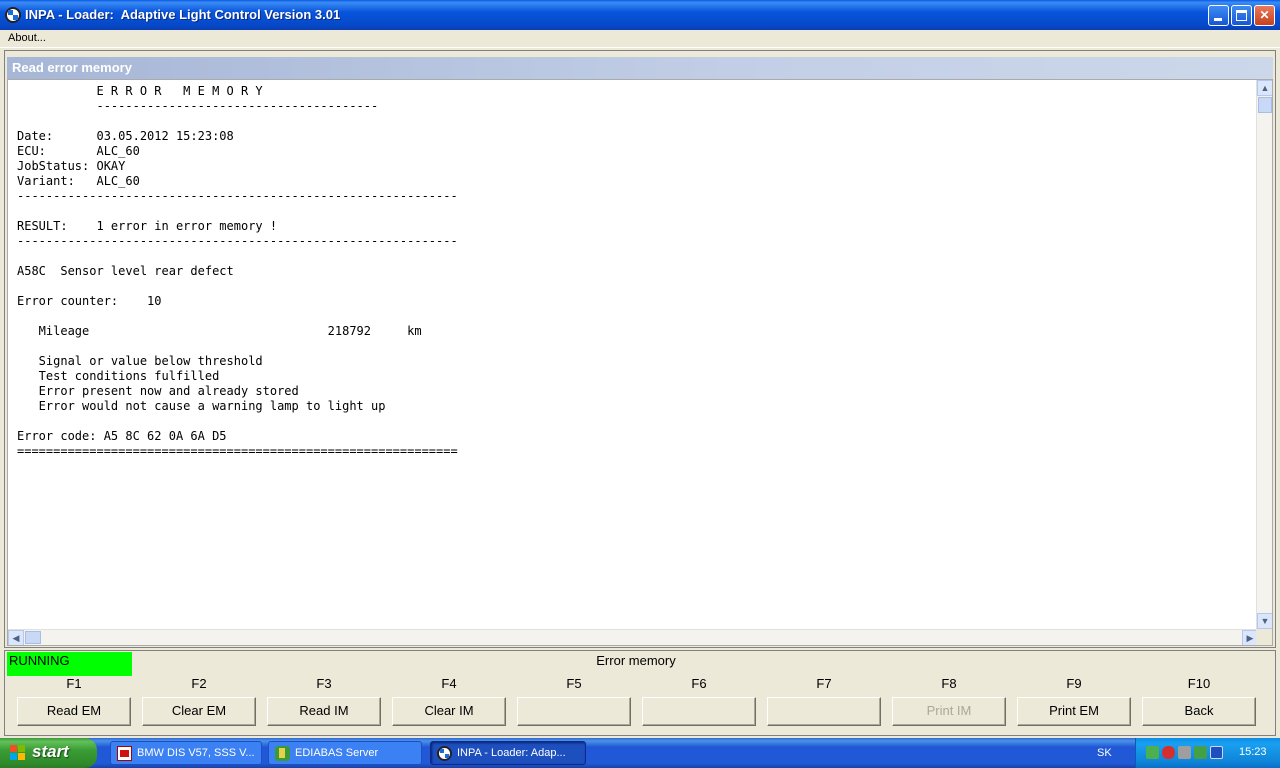 This screenshot has width=1280, height=768. I want to click on taskbar-item-ediabas-server: EDIABAS Server, so click(345, 753).